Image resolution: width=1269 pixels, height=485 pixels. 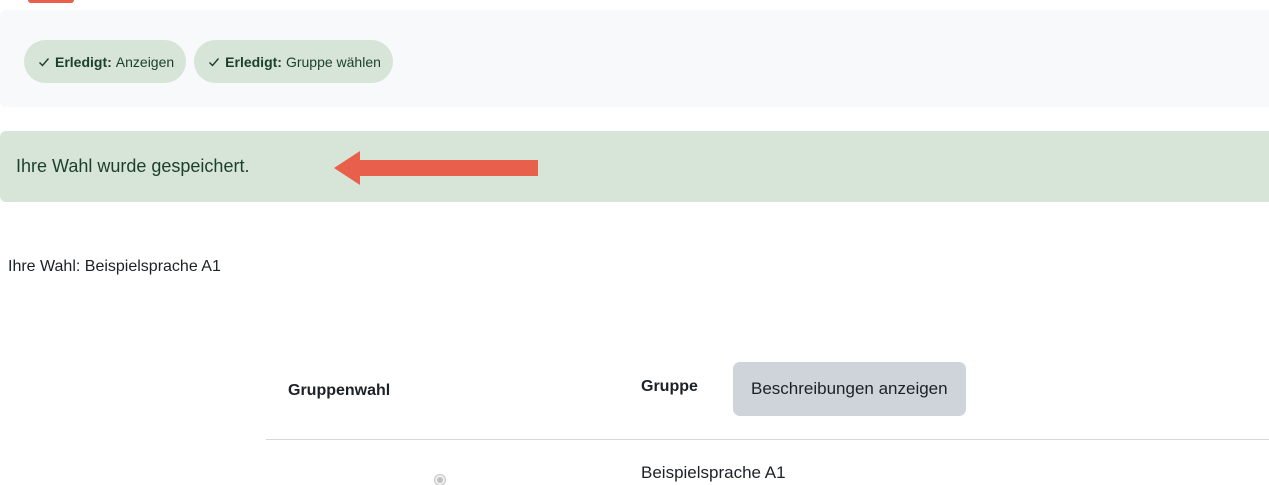 I want to click on group-name: Beispielsprache A1, so click(x=713, y=472).